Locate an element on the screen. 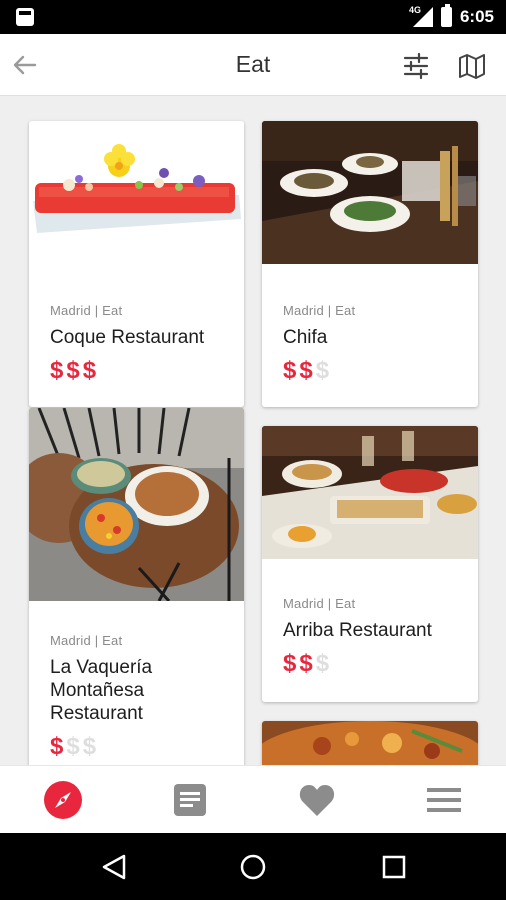  system-recents-button is located at coordinates (394, 867).